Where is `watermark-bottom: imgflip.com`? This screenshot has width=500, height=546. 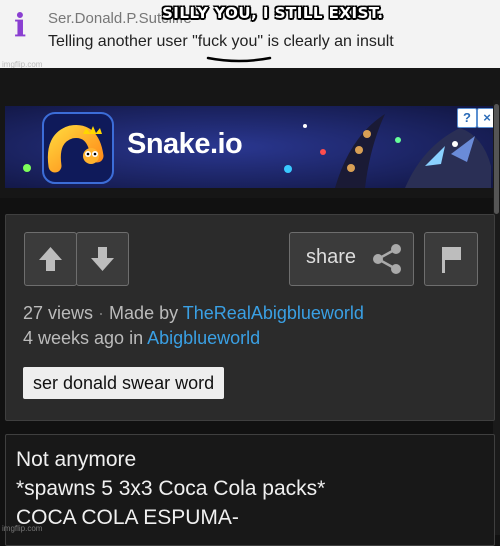
watermark-bottom: imgflip.com is located at coordinates (22, 528).